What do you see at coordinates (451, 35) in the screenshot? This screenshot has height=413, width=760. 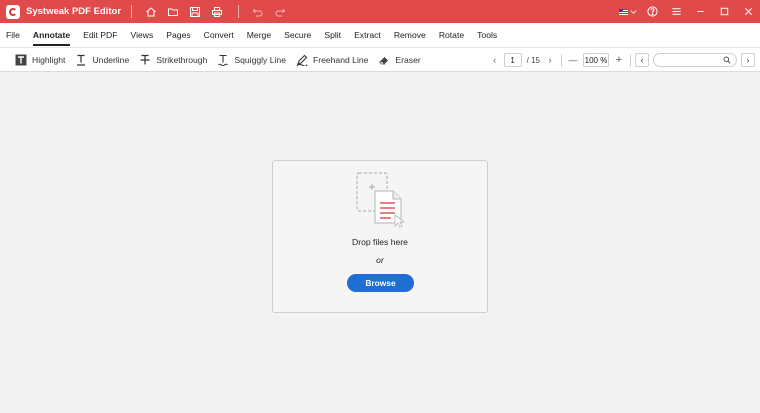 I see `menu-item-rotate: Rotate` at bounding box center [451, 35].